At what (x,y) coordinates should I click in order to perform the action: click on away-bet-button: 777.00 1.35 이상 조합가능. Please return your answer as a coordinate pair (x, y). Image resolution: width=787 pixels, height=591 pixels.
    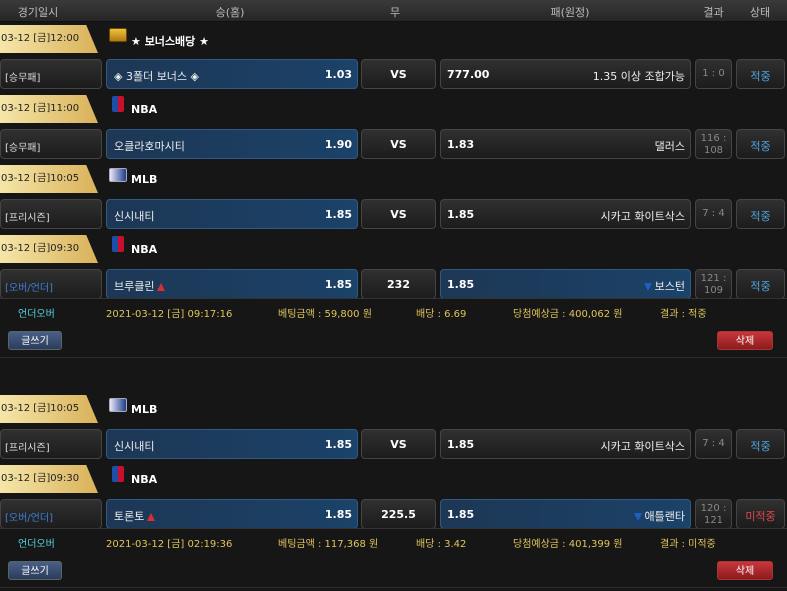
    Looking at the image, I should click on (565, 74).